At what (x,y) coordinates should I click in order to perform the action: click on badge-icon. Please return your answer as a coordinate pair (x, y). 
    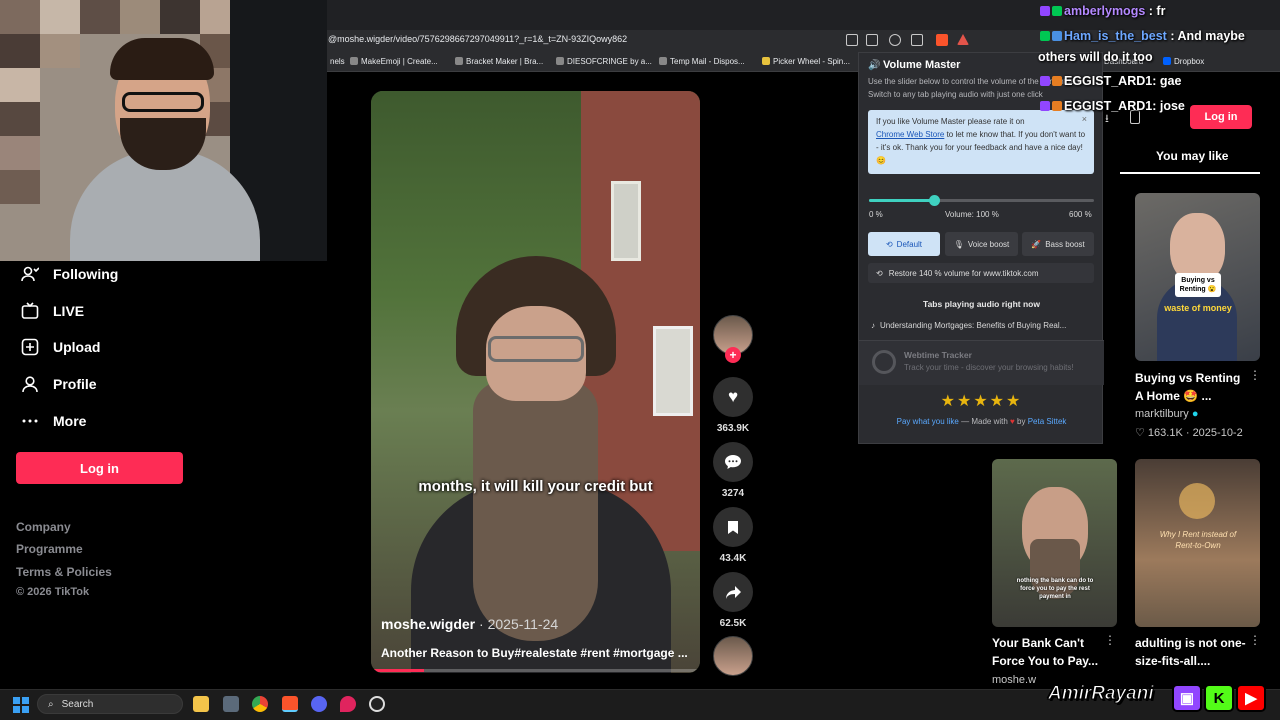
    Looking at the image, I should click on (1057, 106).